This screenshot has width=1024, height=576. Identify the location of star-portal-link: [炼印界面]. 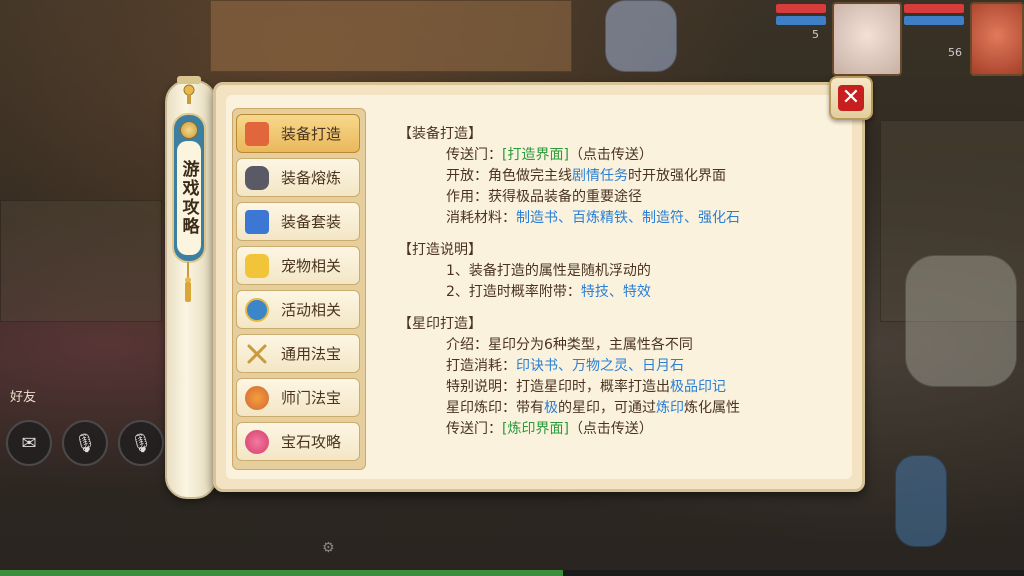
(535, 429).